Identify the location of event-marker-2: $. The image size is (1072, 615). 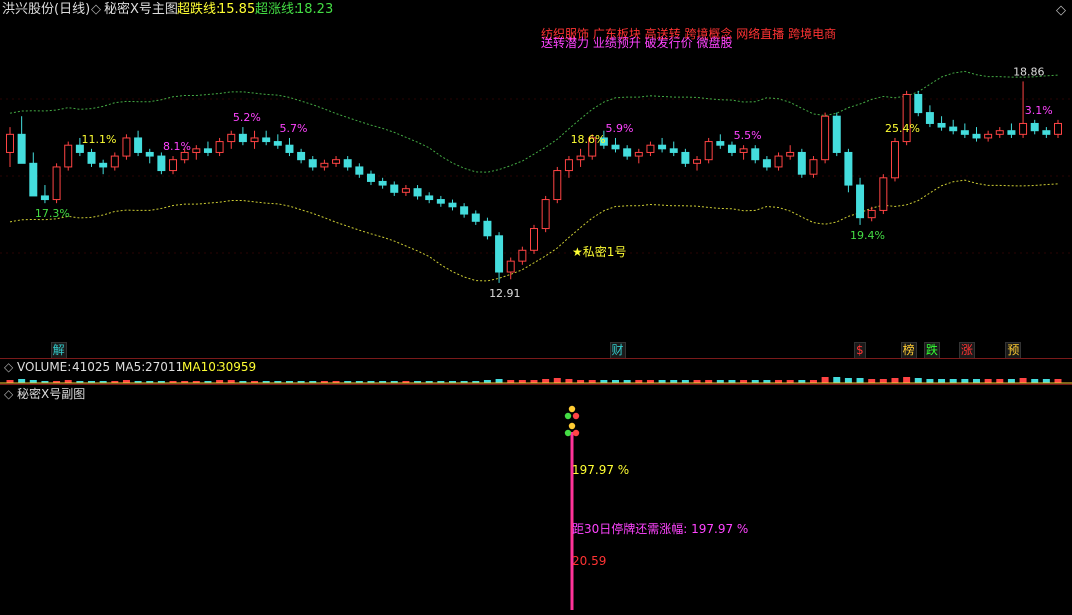
(860, 350).